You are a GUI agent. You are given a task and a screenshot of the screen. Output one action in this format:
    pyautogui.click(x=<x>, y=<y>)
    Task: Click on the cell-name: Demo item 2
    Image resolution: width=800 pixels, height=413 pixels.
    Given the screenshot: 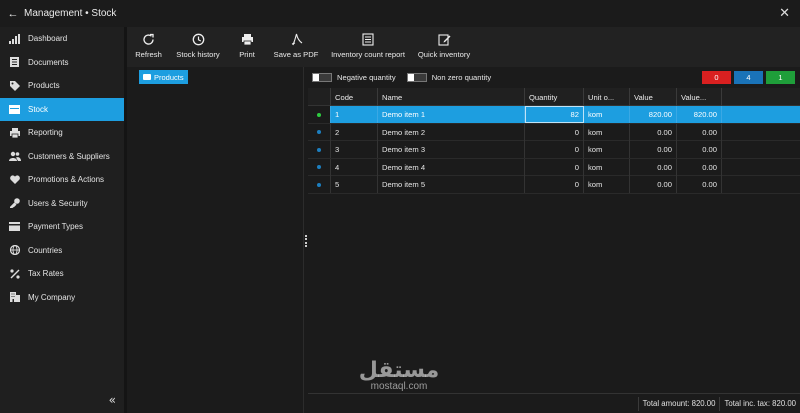 What is the action you would take?
    pyautogui.click(x=451, y=132)
    